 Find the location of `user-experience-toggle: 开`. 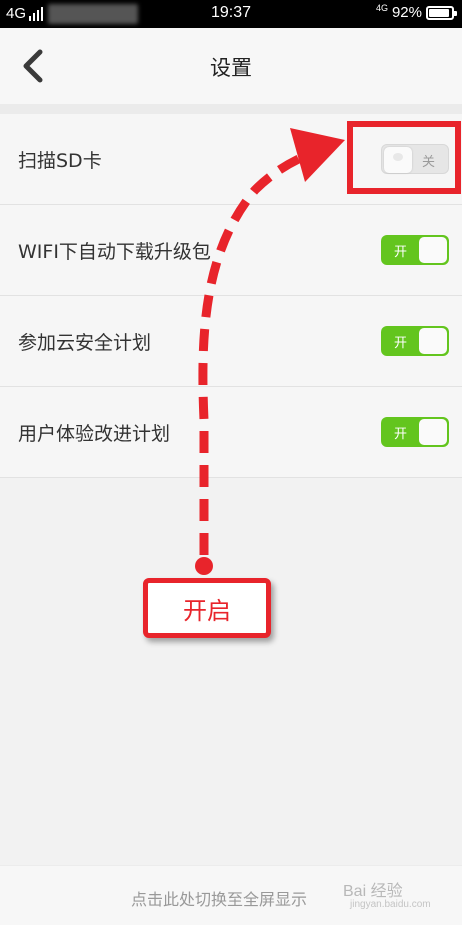

user-experience-toggle: 开 is located at coordinates (415, 432).